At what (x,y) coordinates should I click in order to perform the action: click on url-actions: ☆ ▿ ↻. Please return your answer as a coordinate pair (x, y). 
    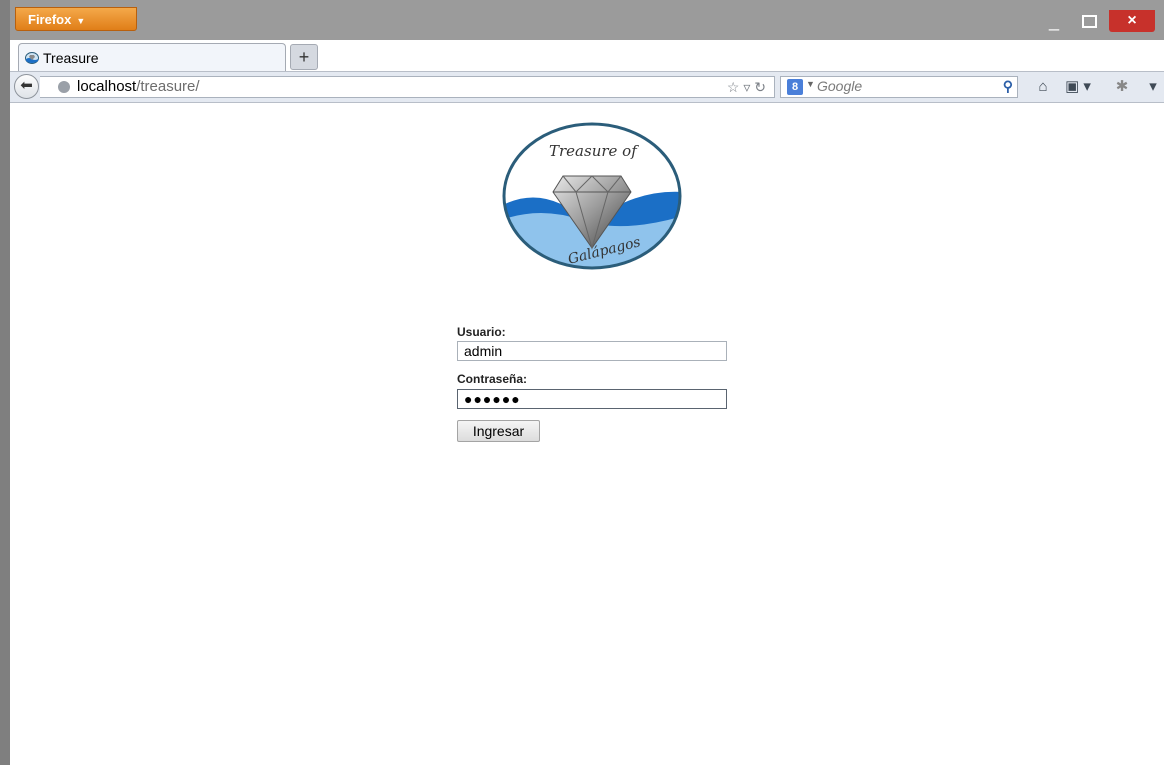
    Looking at the image, I should click on (746, 87).